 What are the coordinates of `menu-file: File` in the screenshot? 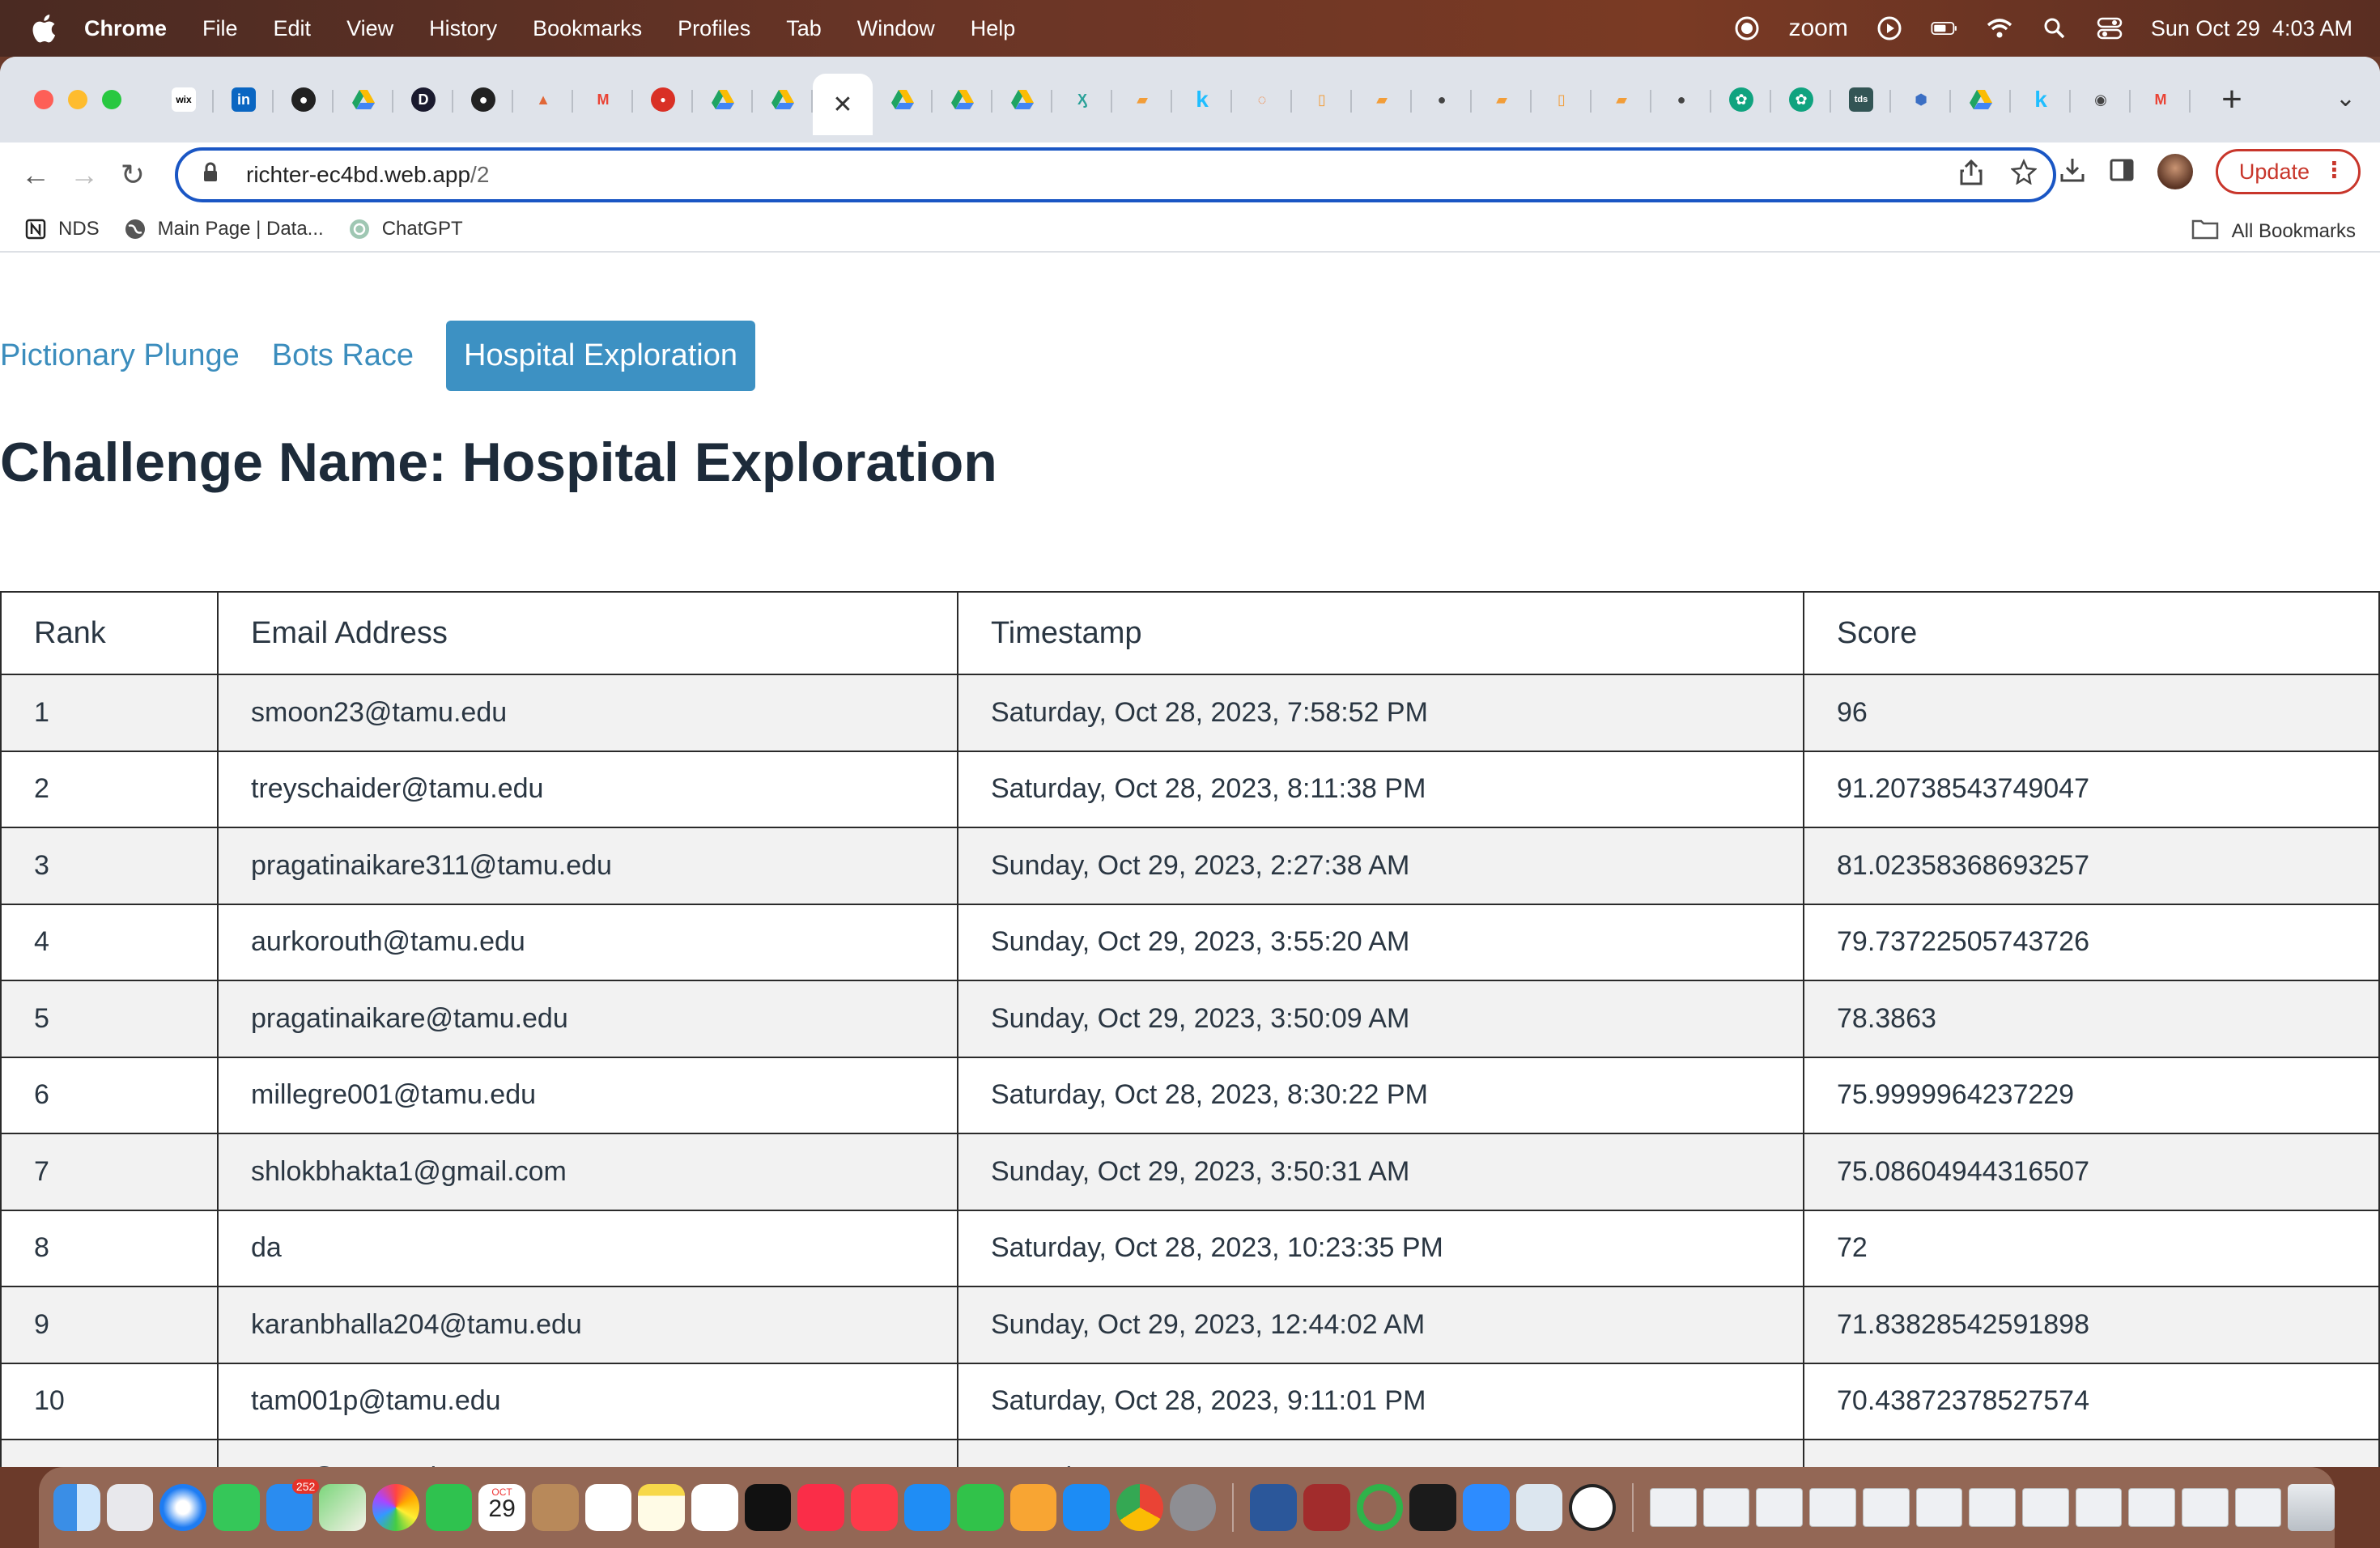 It's located at (220, 29).